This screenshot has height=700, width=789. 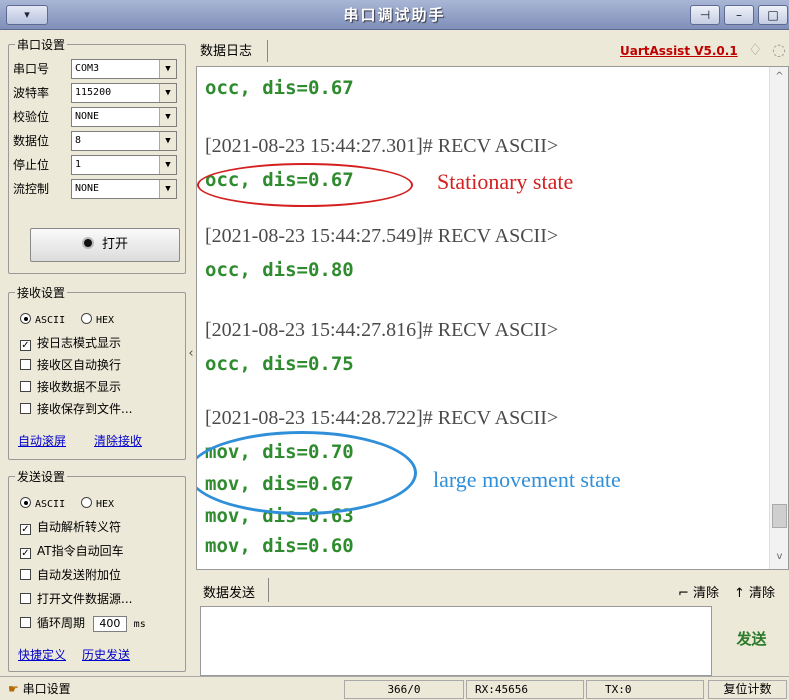 I want to click on scroll-up-icon: ^, so click(x=779, y=77).